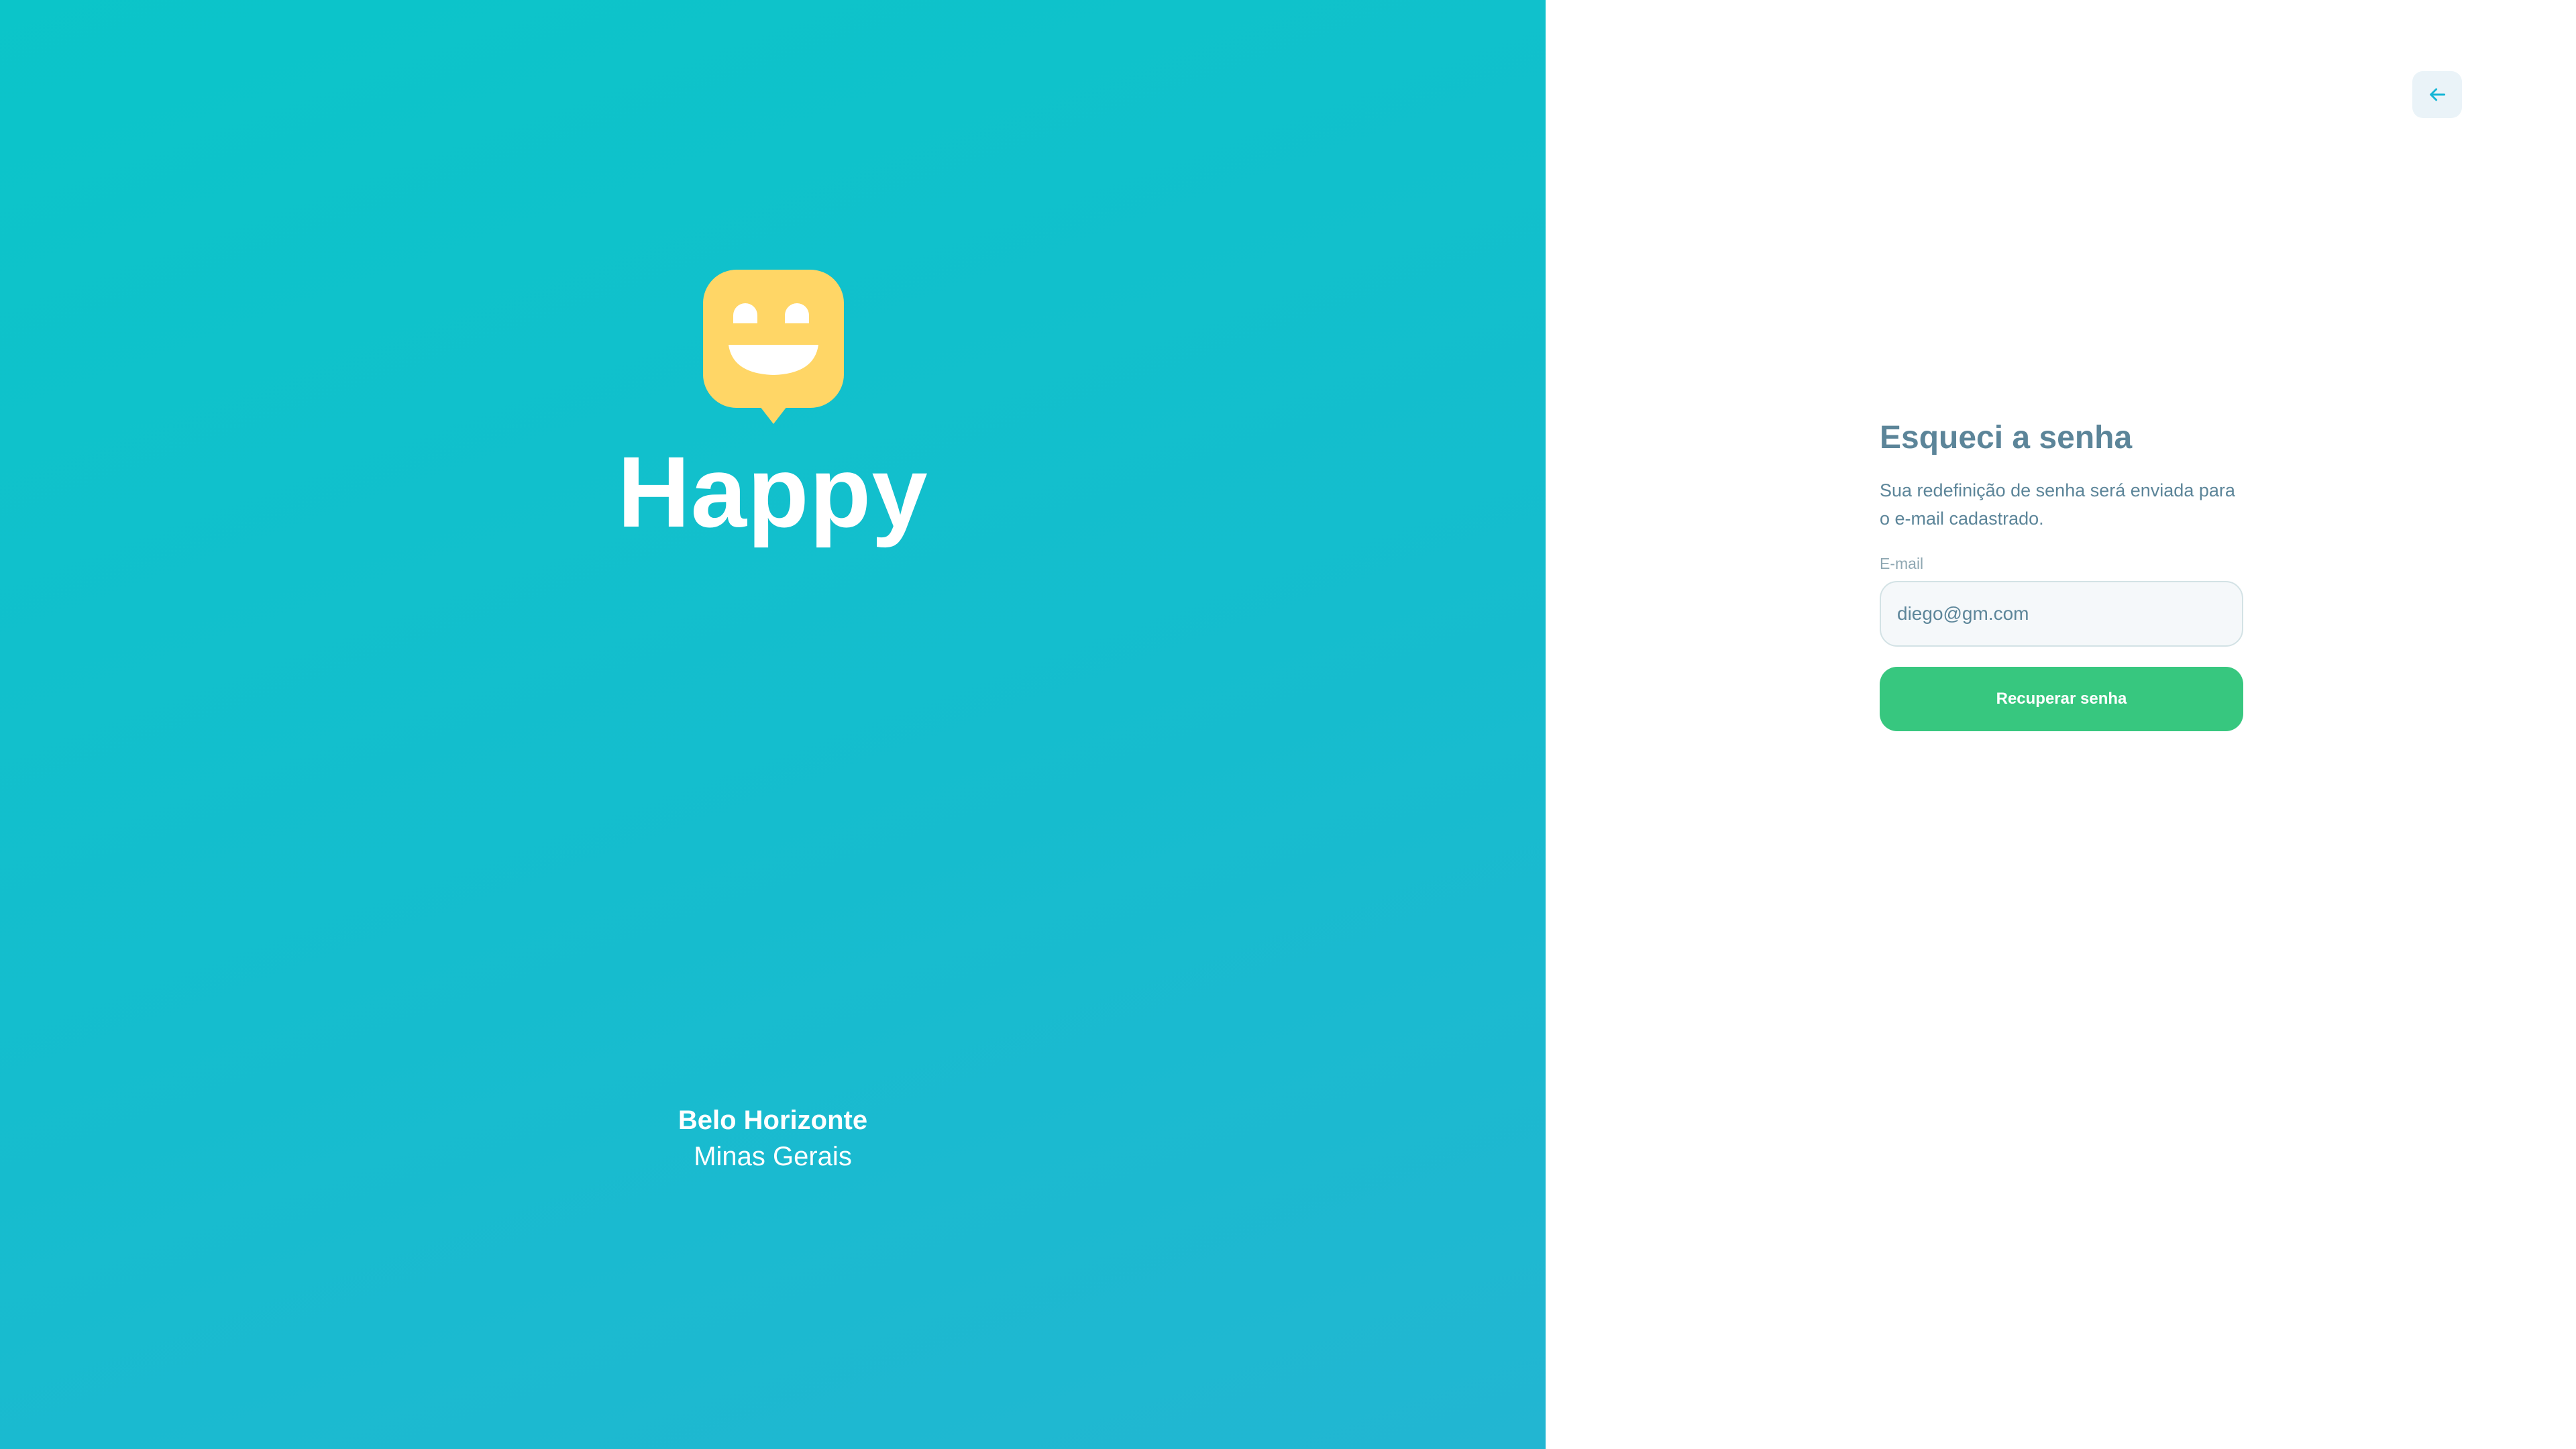 This screenshot has height=1449, width=2576. I want to click on email-input, so click(2061, 614).